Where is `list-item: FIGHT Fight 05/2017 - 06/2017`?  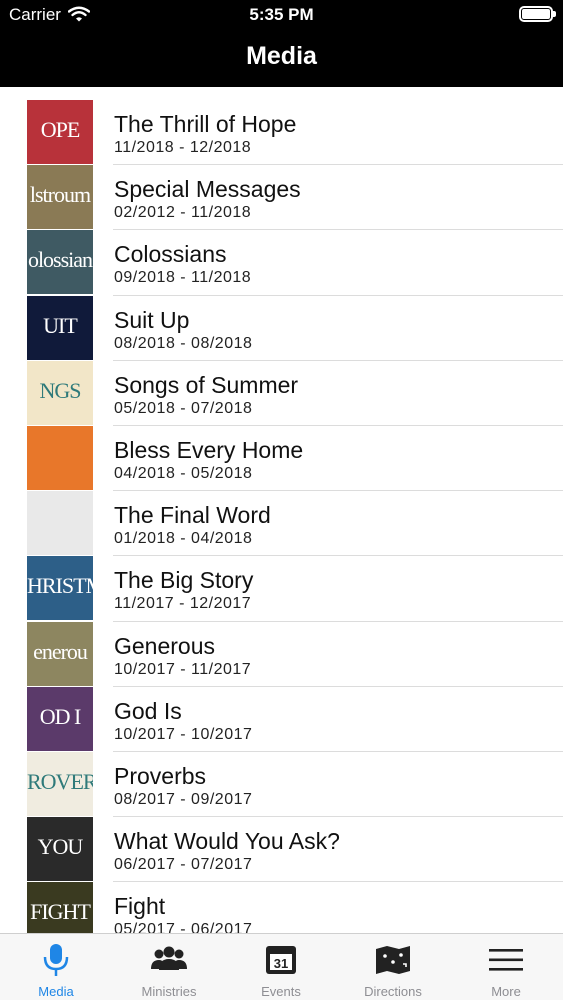
list-item: FIGHT Fight 05/2017 - 06/2017 is located at coordinates (281, 907).